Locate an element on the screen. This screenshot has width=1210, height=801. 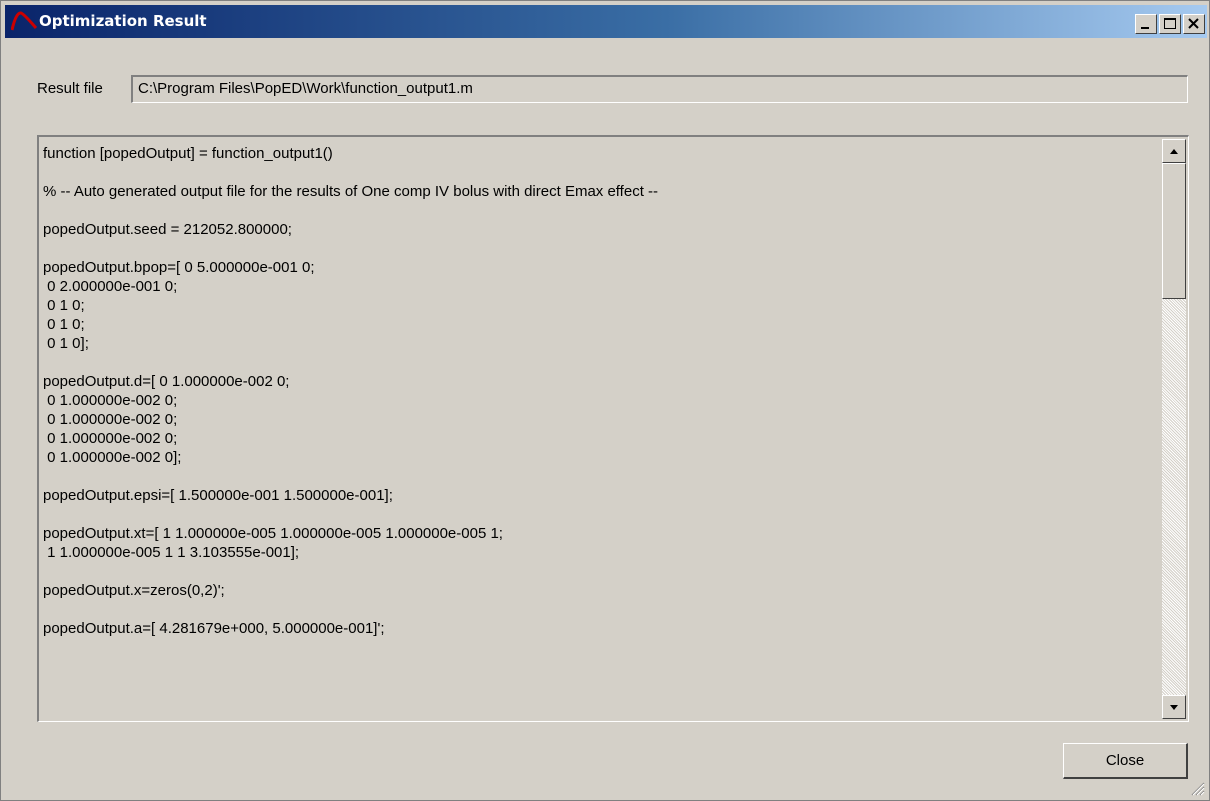
close-window-button is located at coordinates (1194, 24).